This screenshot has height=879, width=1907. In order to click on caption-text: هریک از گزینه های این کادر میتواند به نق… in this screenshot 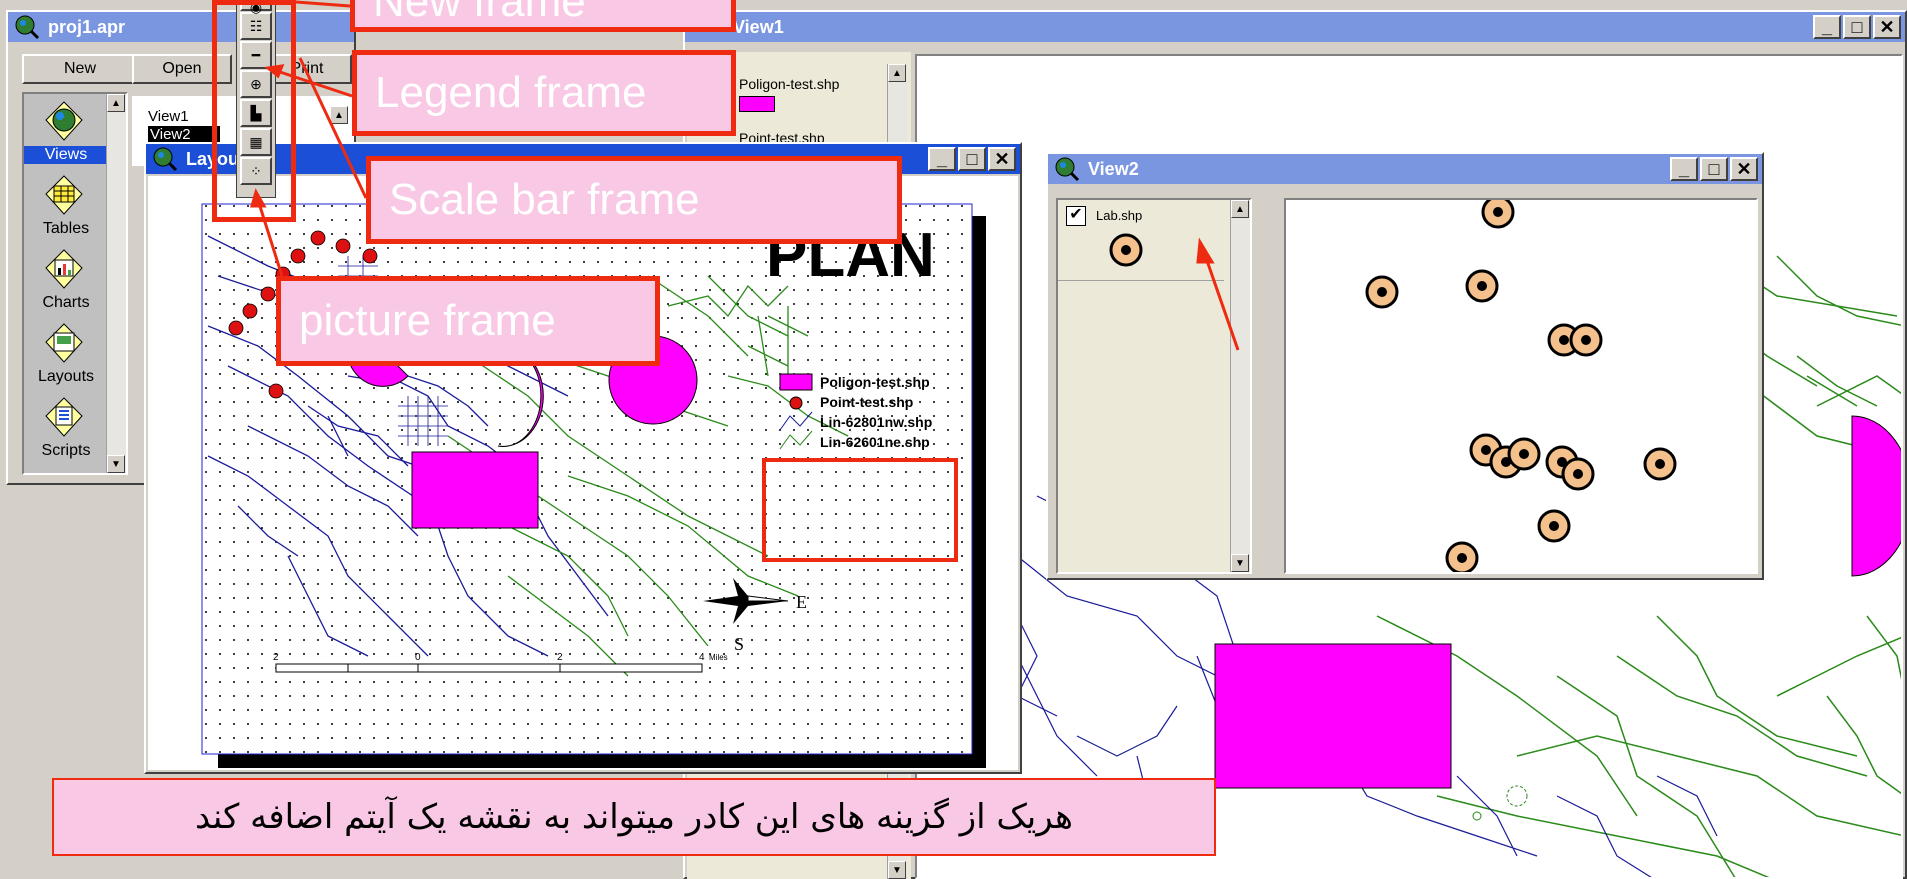, I will do `click(634, 817)`.